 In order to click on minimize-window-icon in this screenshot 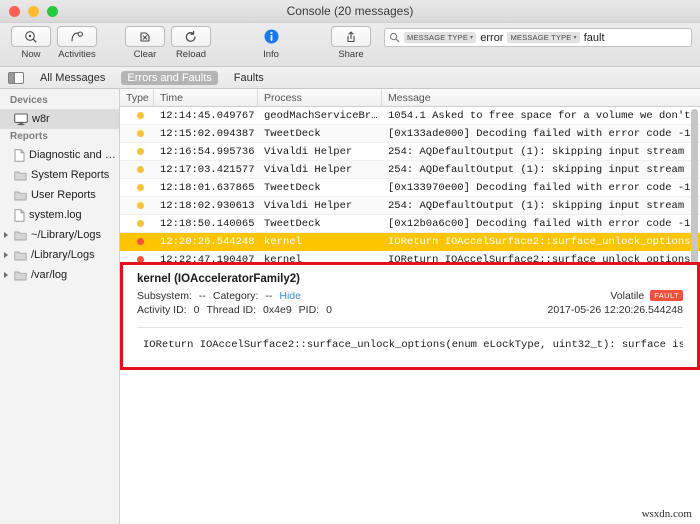, I will do `click(33, 11)`.